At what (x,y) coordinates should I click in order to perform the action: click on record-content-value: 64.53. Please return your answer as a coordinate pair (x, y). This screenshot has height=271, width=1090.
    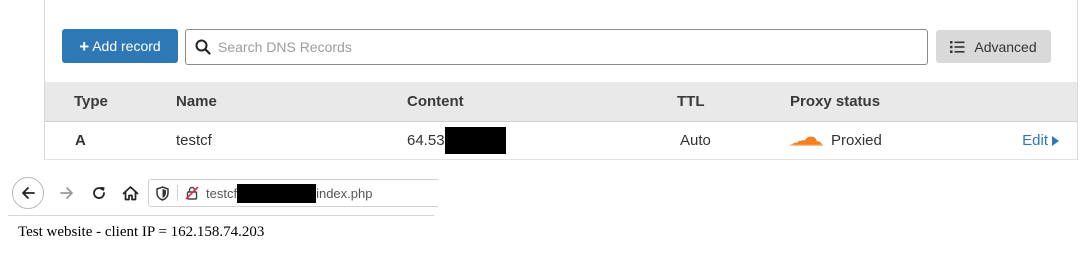
    Looking at the image, I should click on (426, 140).